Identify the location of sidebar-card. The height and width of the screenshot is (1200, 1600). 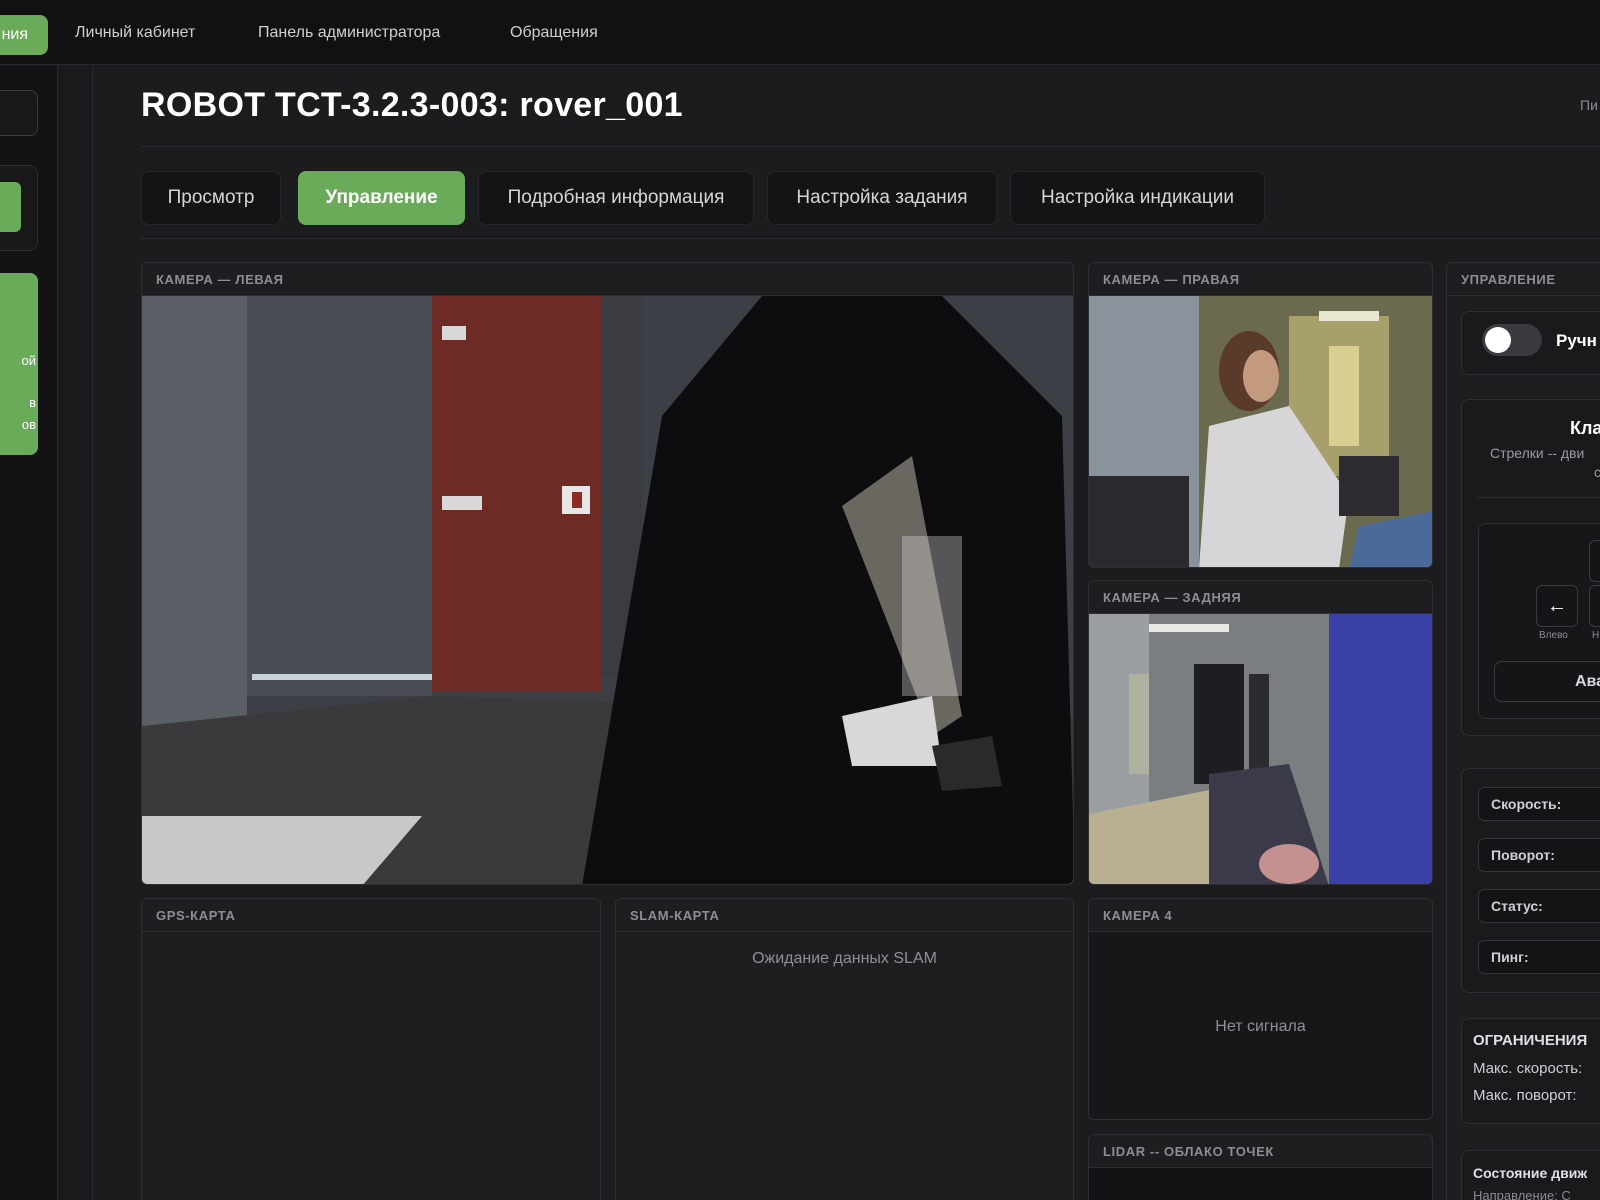
(19, 208).